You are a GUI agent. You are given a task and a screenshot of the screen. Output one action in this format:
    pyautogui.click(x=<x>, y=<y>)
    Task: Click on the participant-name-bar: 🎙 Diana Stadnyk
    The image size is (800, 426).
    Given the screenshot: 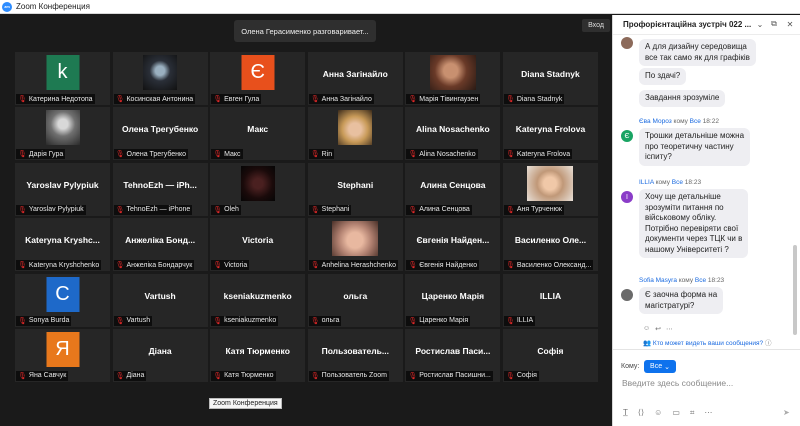 What is the action you would take?
    pyautogui.click(x=534, y=99)
    